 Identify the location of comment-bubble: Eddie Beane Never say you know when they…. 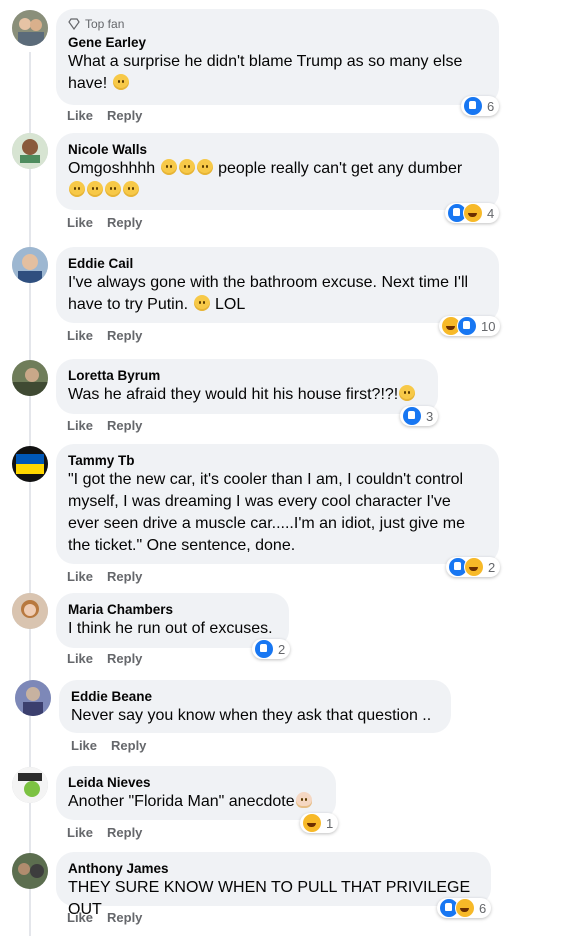
(255, 706).